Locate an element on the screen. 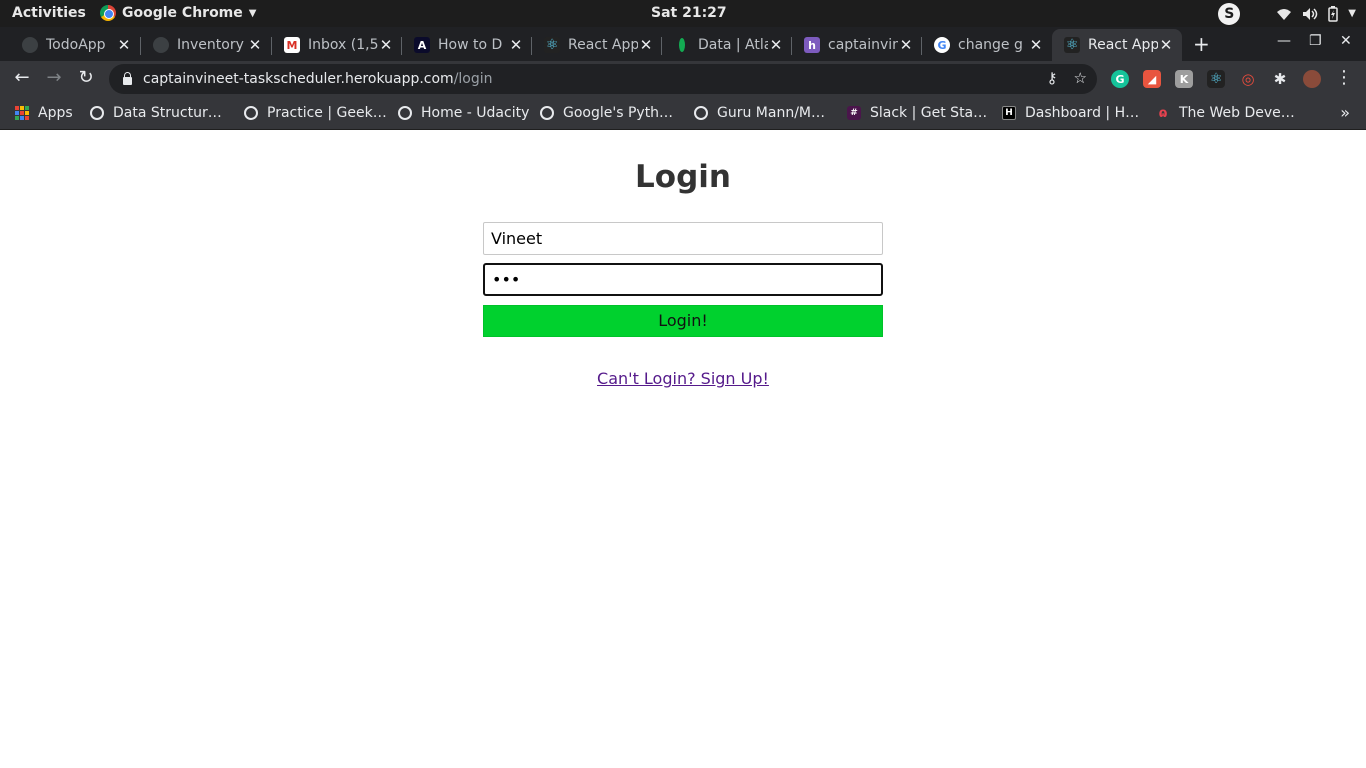  tab-title: Inventory is located at coordinates (210, 45).